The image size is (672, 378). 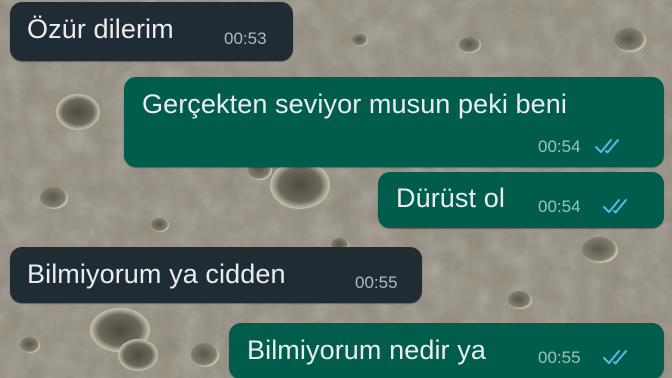 What do you see at coordinates (156, 274) in the screenshot?
I see `message-text: Bilmiyorum ya cidden` at bounding box center [156, 274].